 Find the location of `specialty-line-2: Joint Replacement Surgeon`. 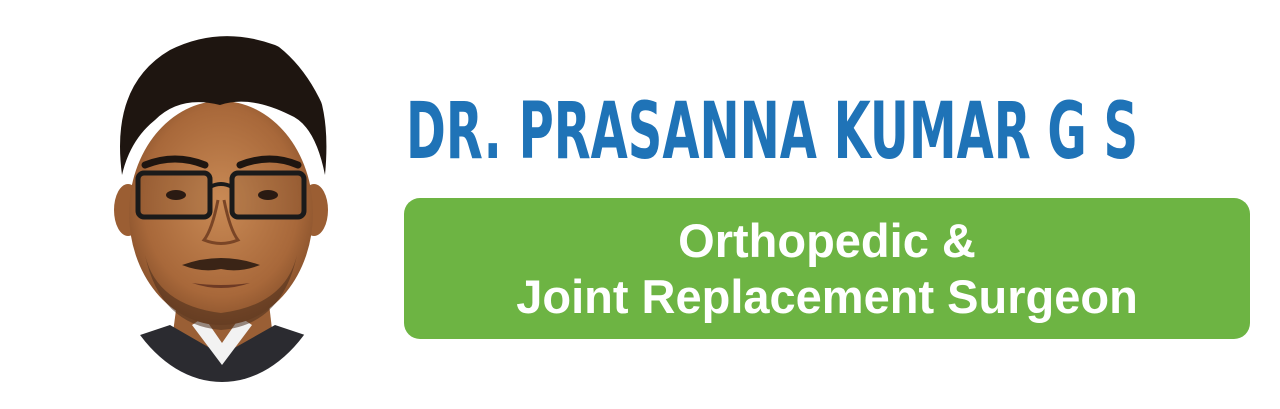

specialty-line-2: Joint Replacement Surgeon is located at coordinates (827, 296).